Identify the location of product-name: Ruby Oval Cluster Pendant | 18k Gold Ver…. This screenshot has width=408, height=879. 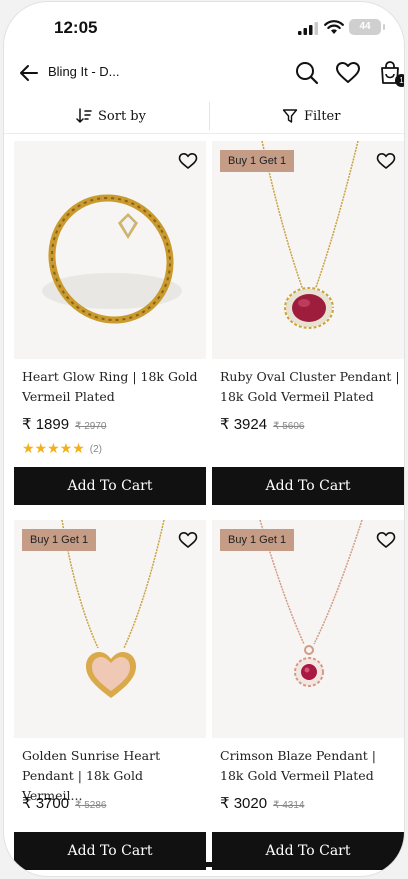
(310, 387).